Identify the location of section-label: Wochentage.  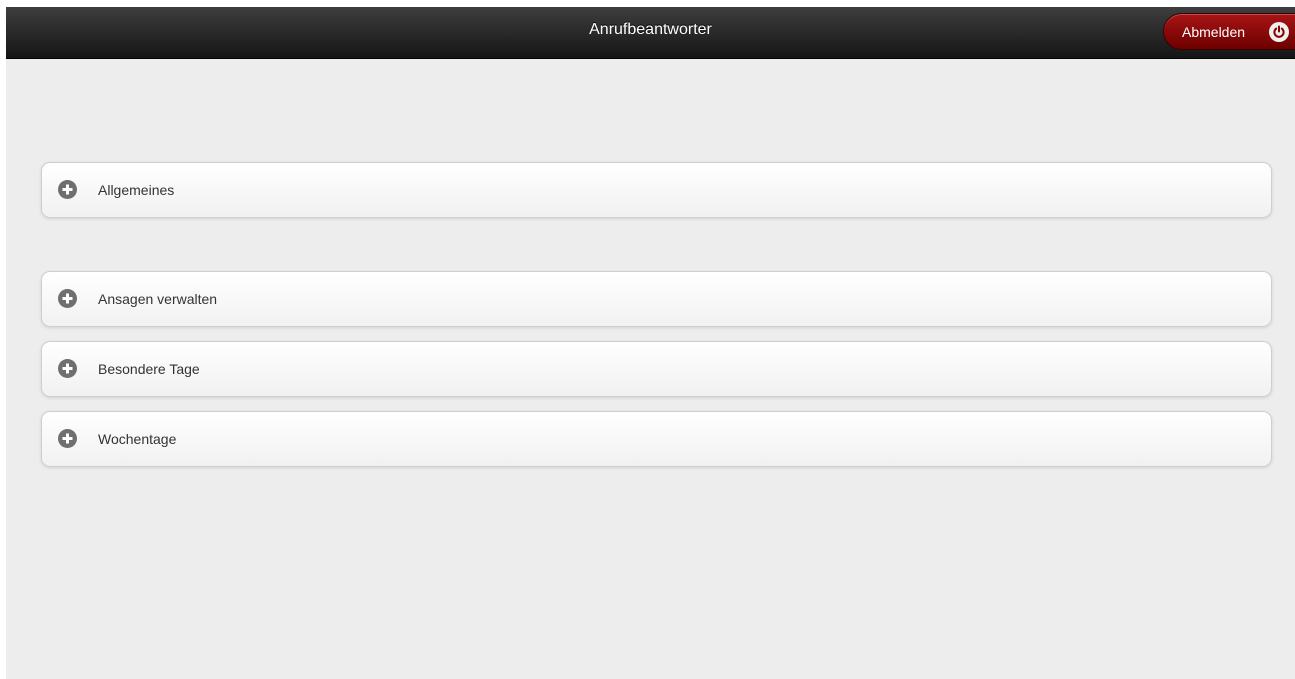
(137, 439).